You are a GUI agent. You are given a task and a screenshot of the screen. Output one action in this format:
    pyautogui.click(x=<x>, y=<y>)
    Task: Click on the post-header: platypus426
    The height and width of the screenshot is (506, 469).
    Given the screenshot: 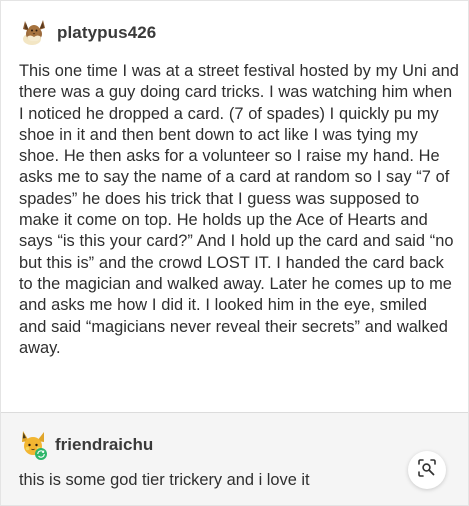 What is the action you would take?
    pyautogui.click(x=86, y=33)
    